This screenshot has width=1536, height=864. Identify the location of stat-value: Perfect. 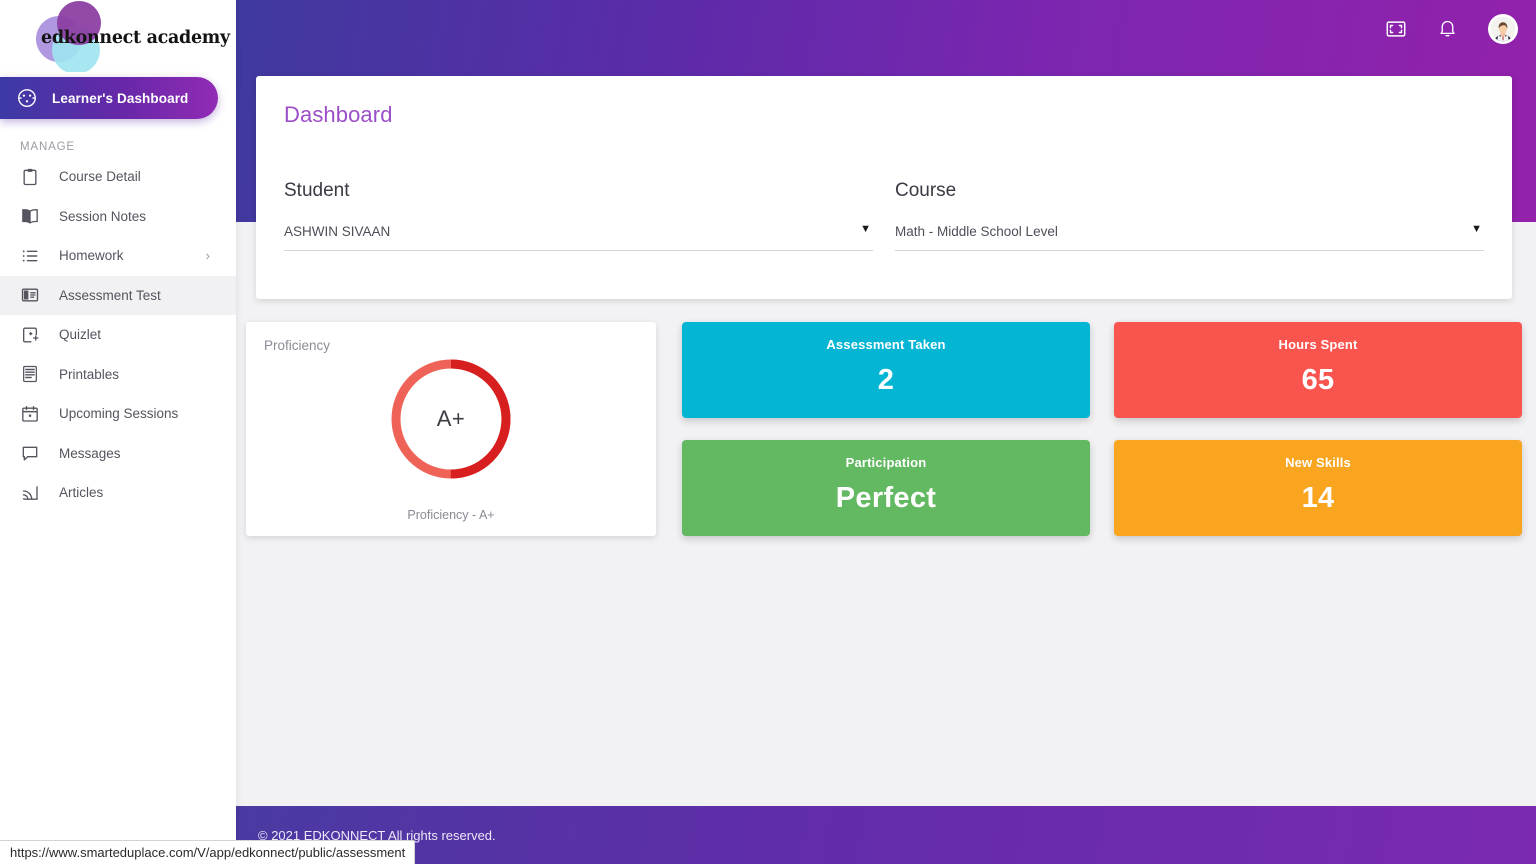
(886, 498).